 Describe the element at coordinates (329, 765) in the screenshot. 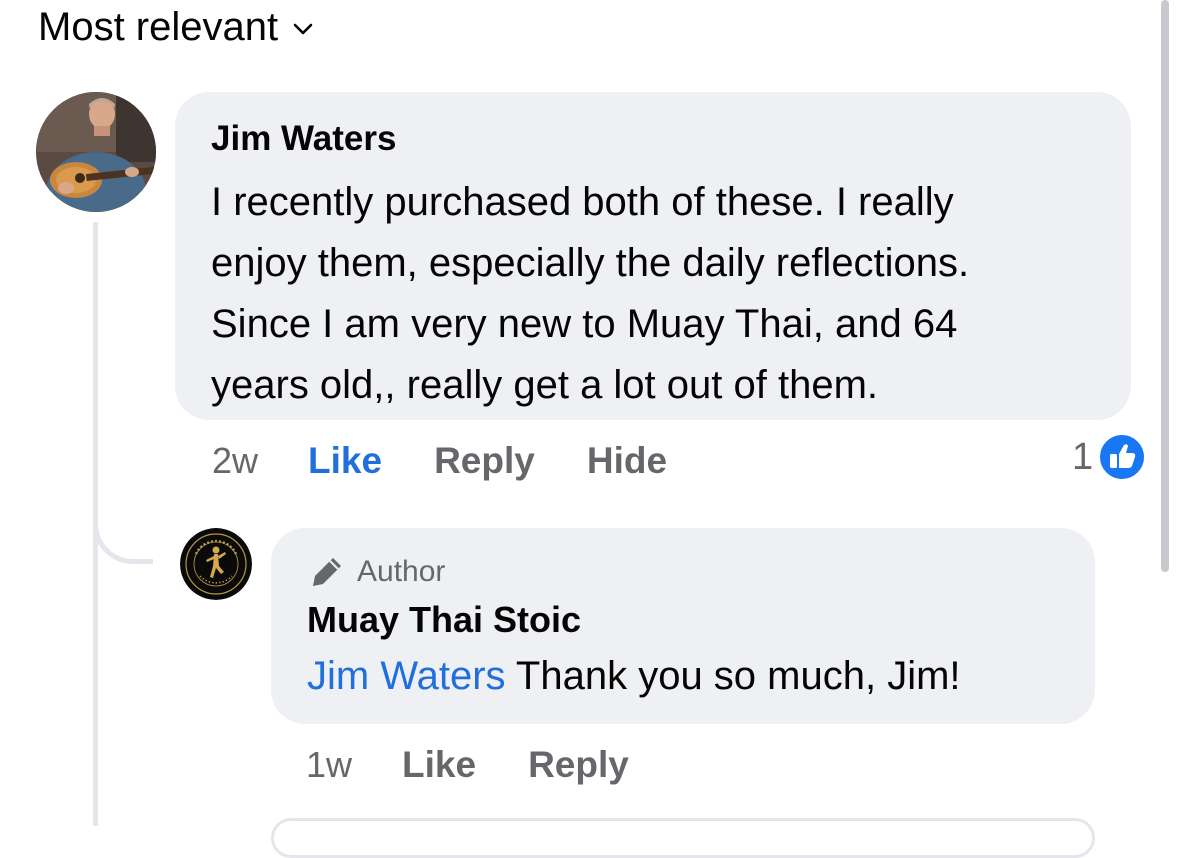

I see `reply-timestamp: 1w` at that location.